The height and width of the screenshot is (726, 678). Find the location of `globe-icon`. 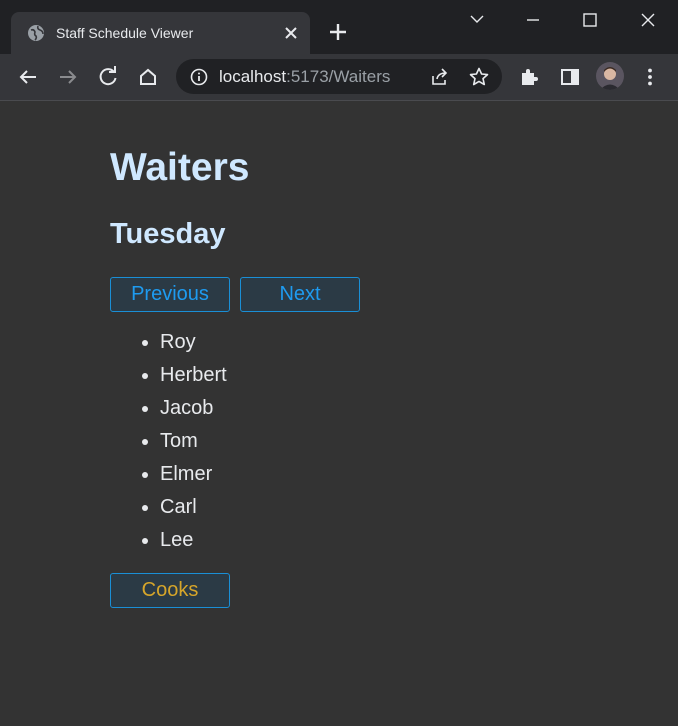

globe-icon is located at coordinates (36, 33).